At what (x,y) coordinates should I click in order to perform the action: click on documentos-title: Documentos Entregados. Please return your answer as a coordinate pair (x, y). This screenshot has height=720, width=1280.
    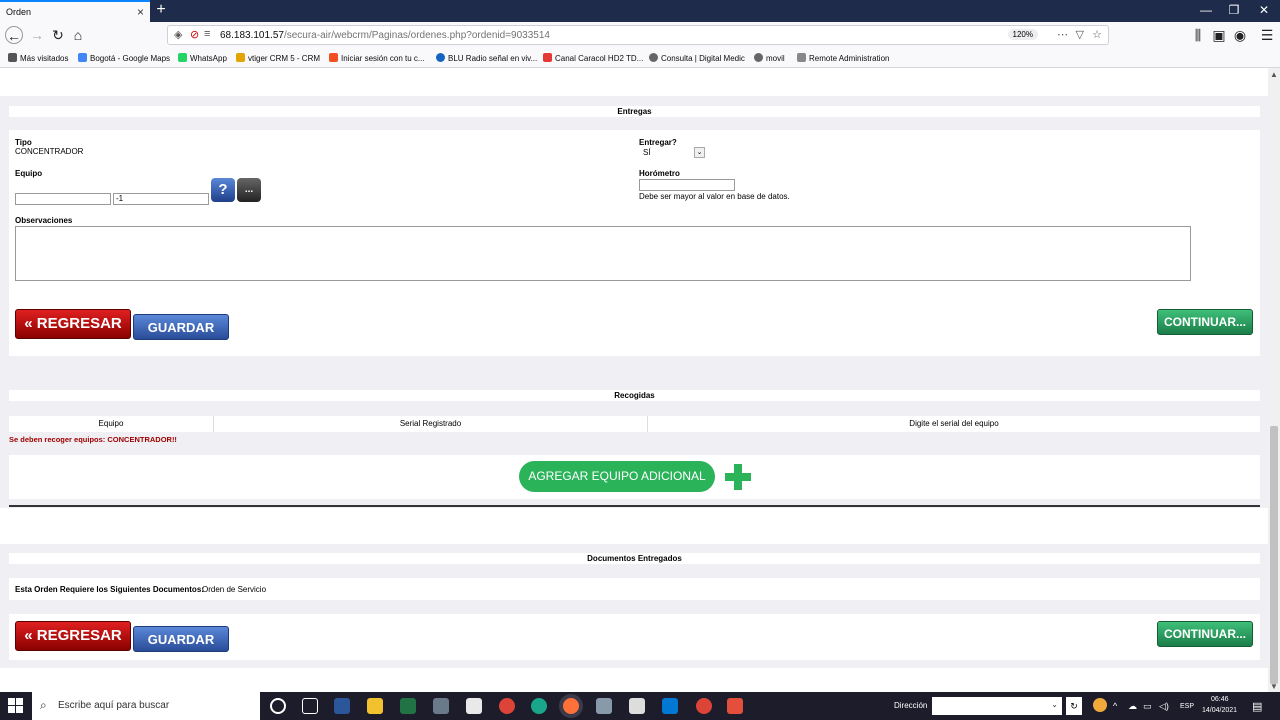
    Looking at the image, I should click on (634, 558).